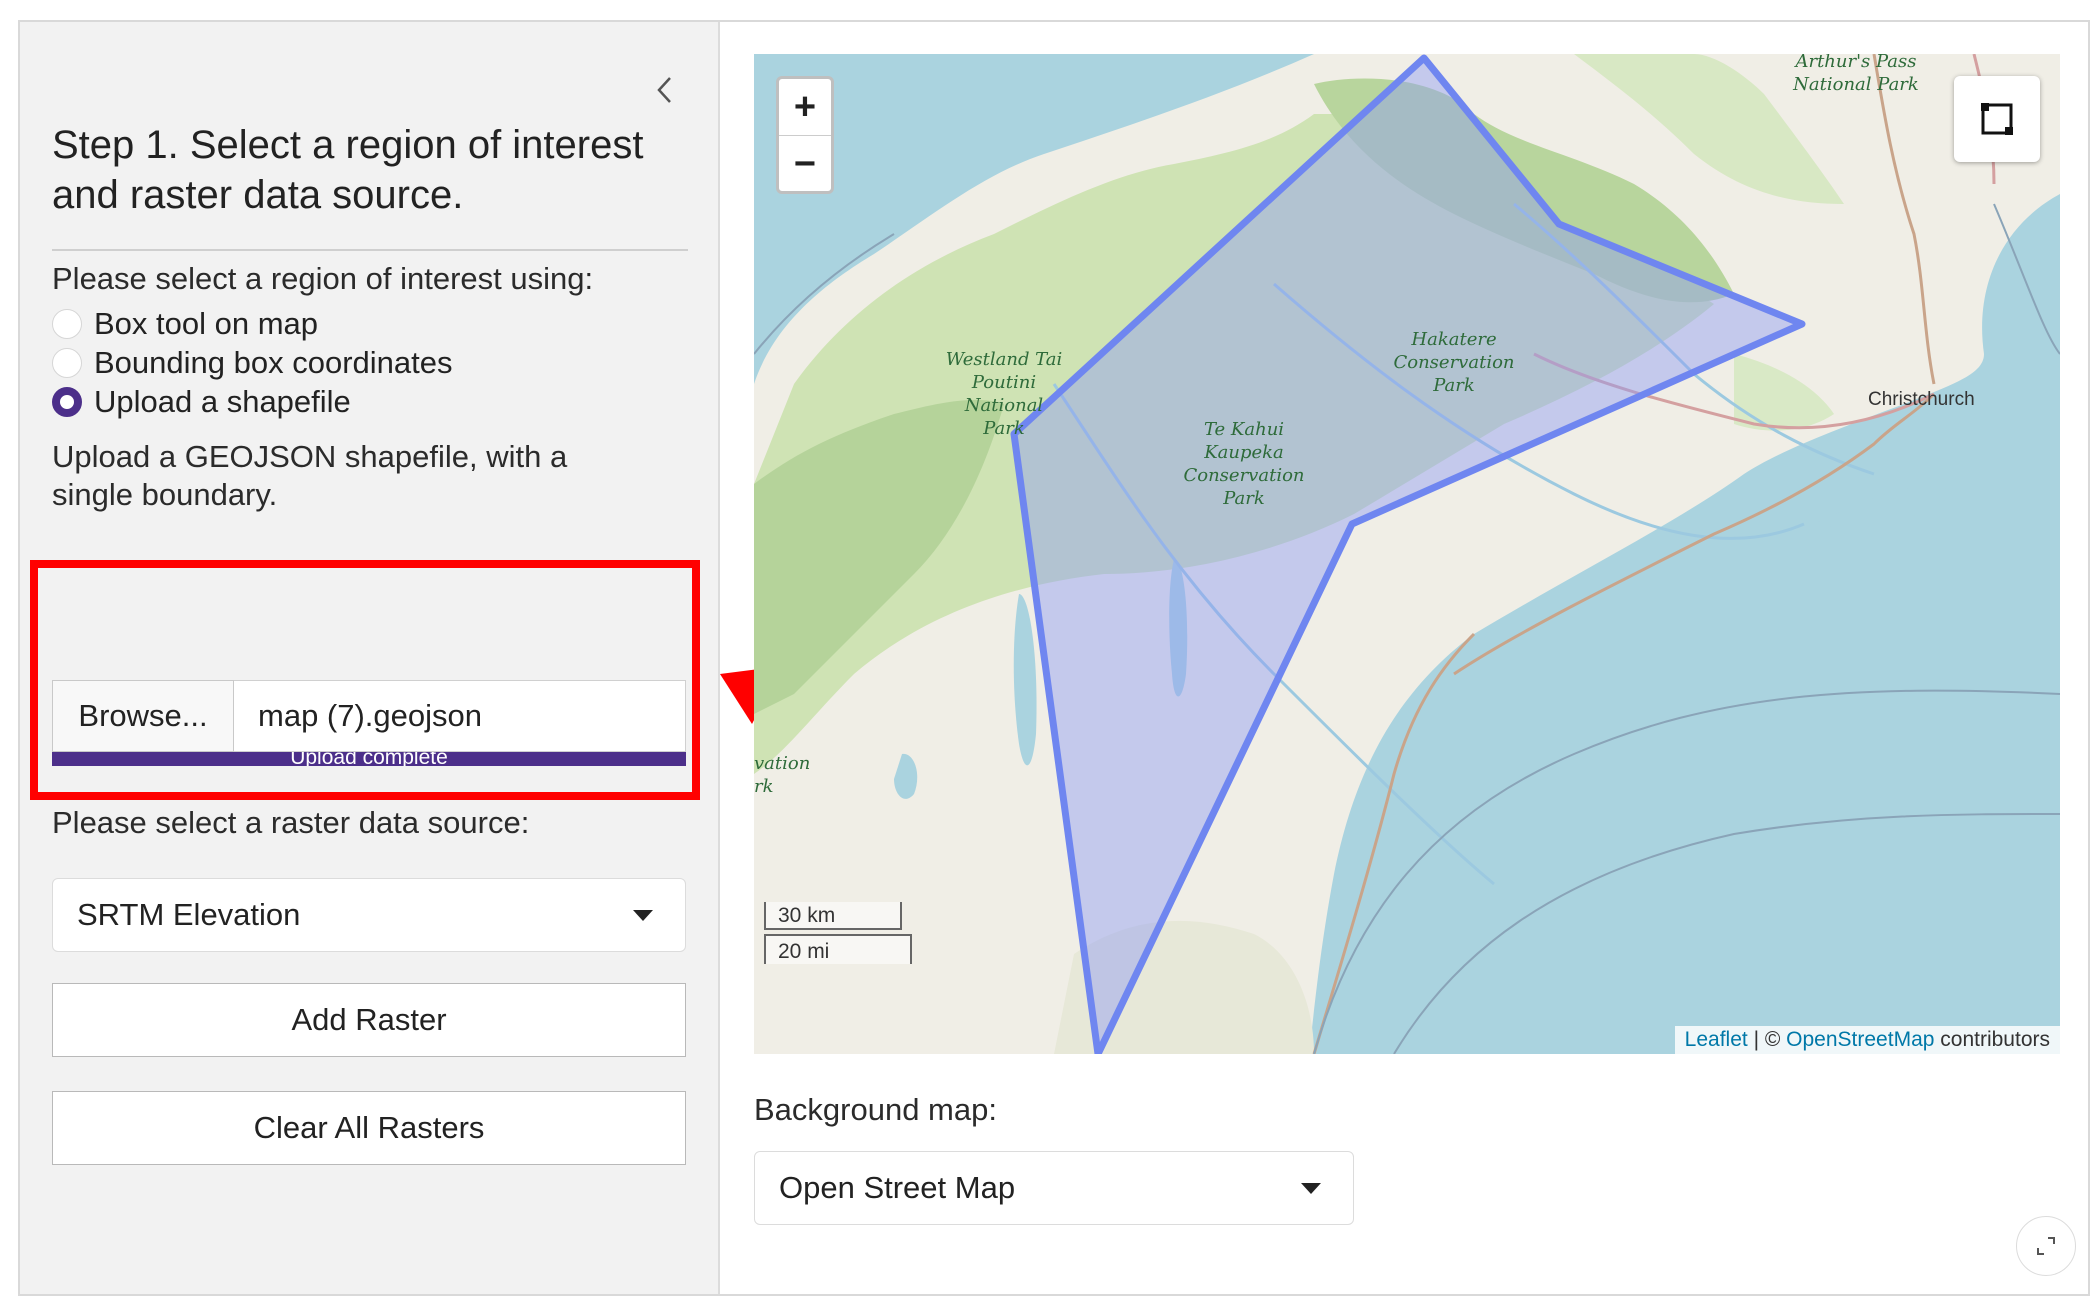 The height and width of the screenshot is (1310, 2098). What do you see at coordinates (369, 1020) in the screenshot?
I see `add-raster-button: Add Raster` at bounding box center [369, 1020].